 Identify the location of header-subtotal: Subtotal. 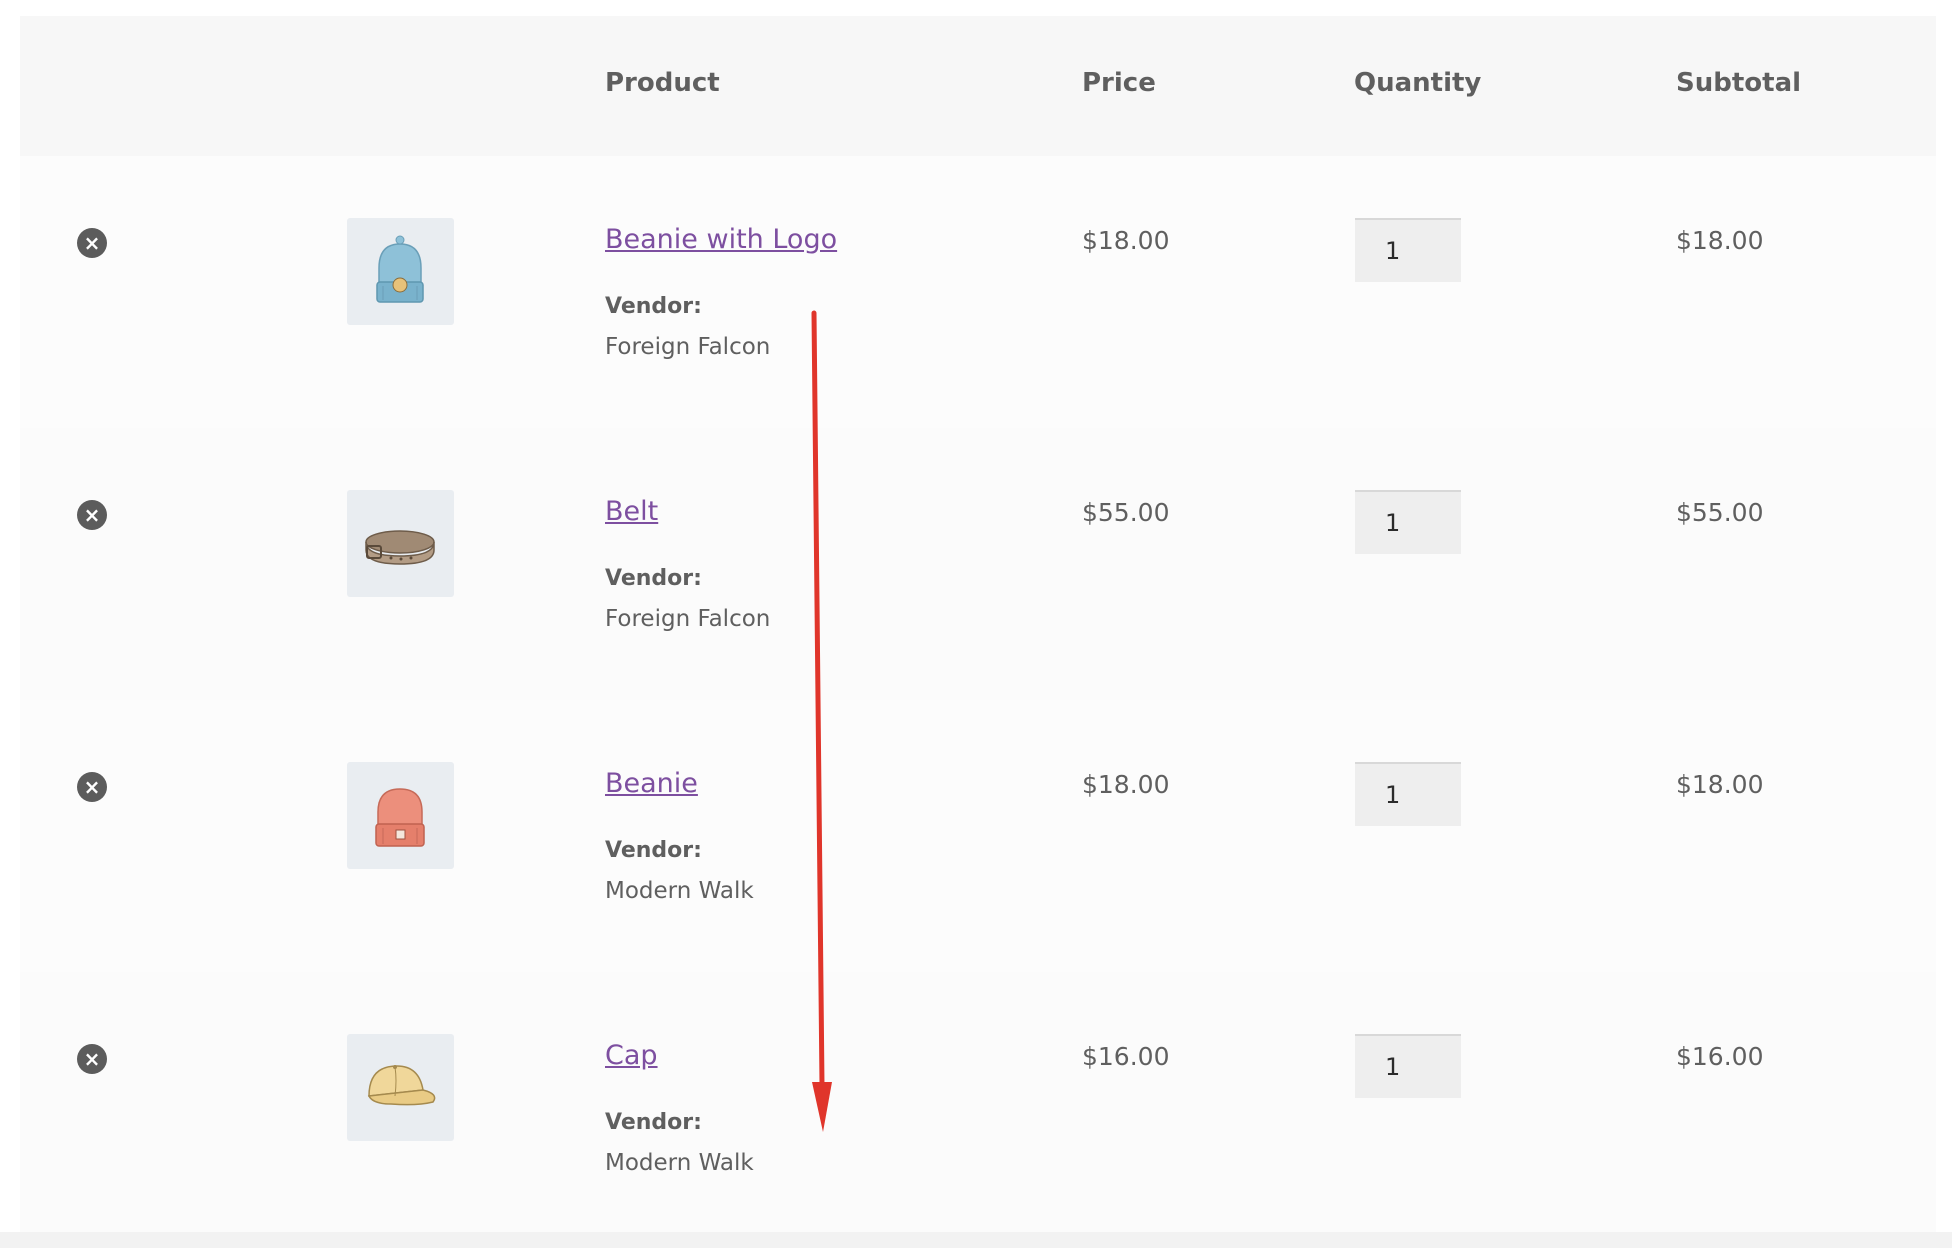
(1739, 83).